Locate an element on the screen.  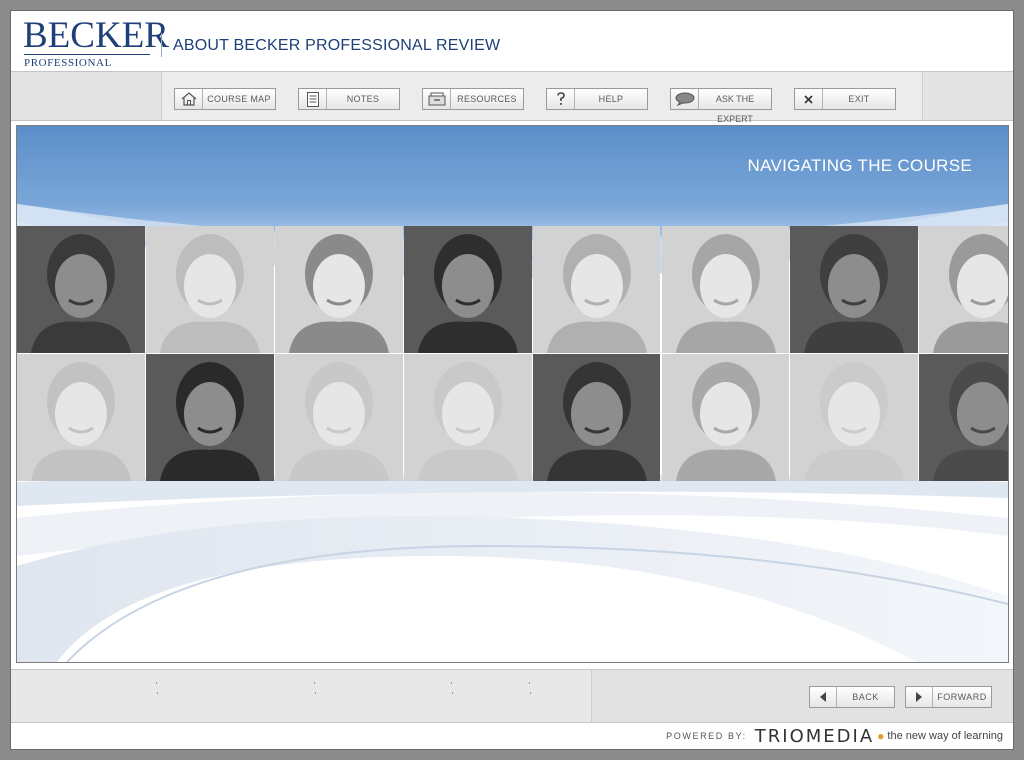
becker-logo: BECKER PROFESSIONAL REVIEW is located at coordinates (96, 49).